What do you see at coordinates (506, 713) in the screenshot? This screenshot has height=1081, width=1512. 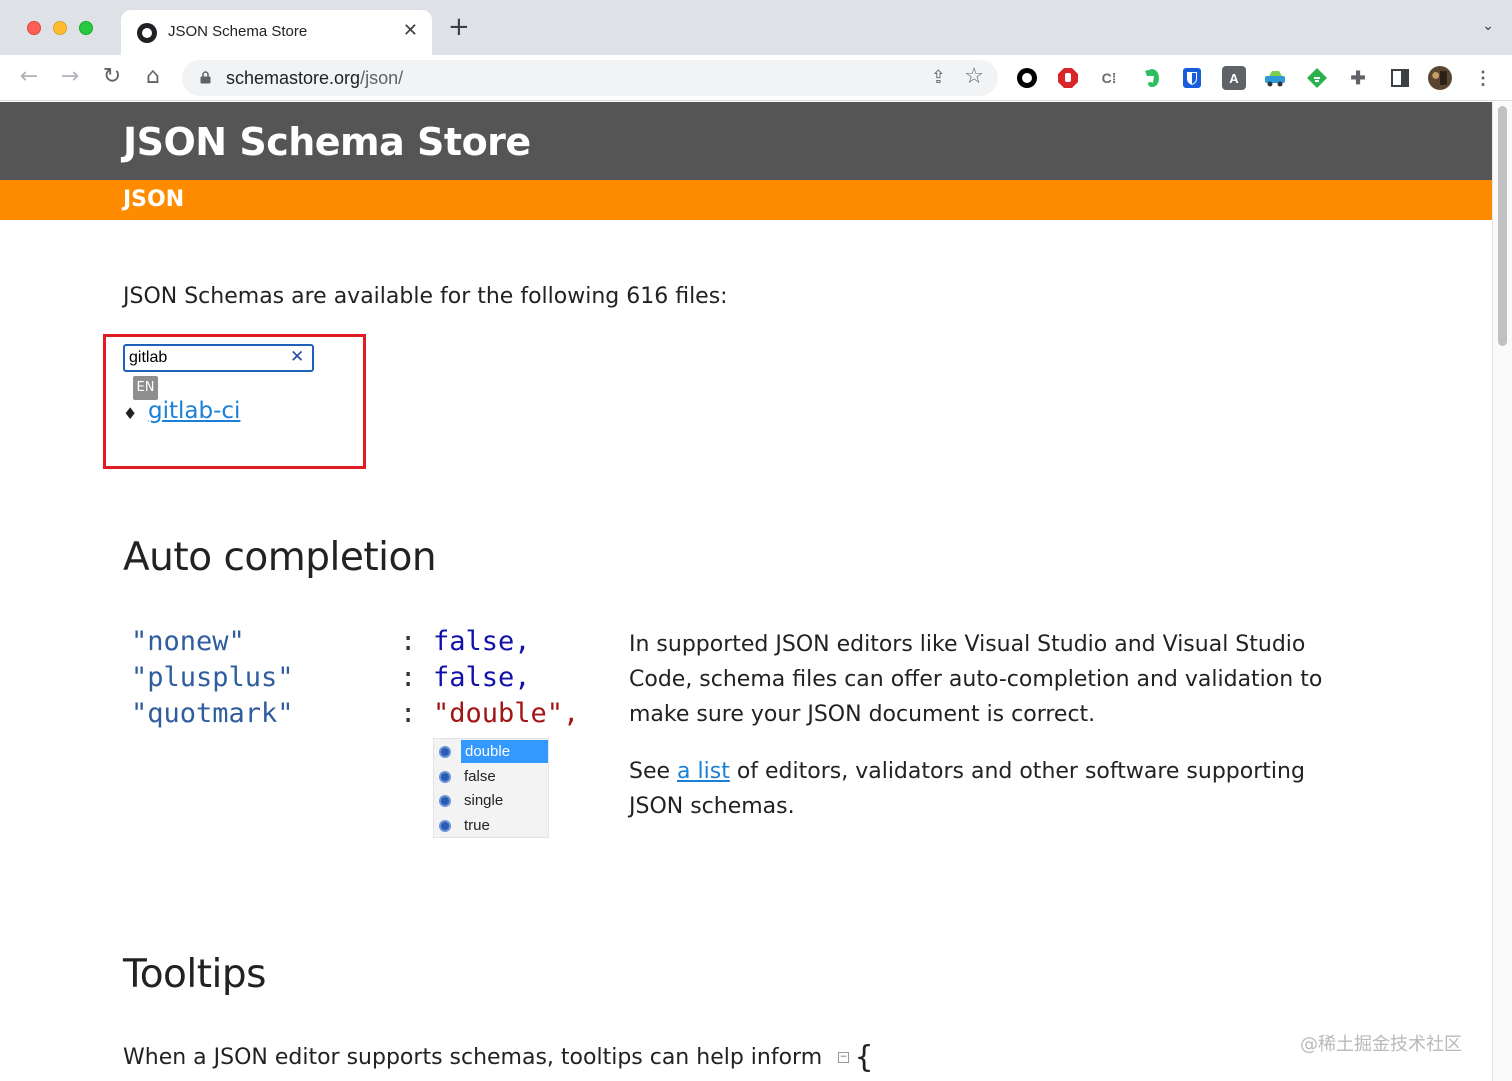 I see `code-value: "double",` at bounding box center [506, 713].